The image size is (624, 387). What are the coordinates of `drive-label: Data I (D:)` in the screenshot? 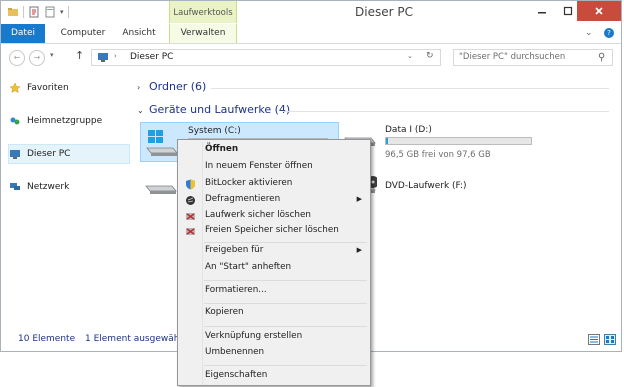 It's located at (408, 130).